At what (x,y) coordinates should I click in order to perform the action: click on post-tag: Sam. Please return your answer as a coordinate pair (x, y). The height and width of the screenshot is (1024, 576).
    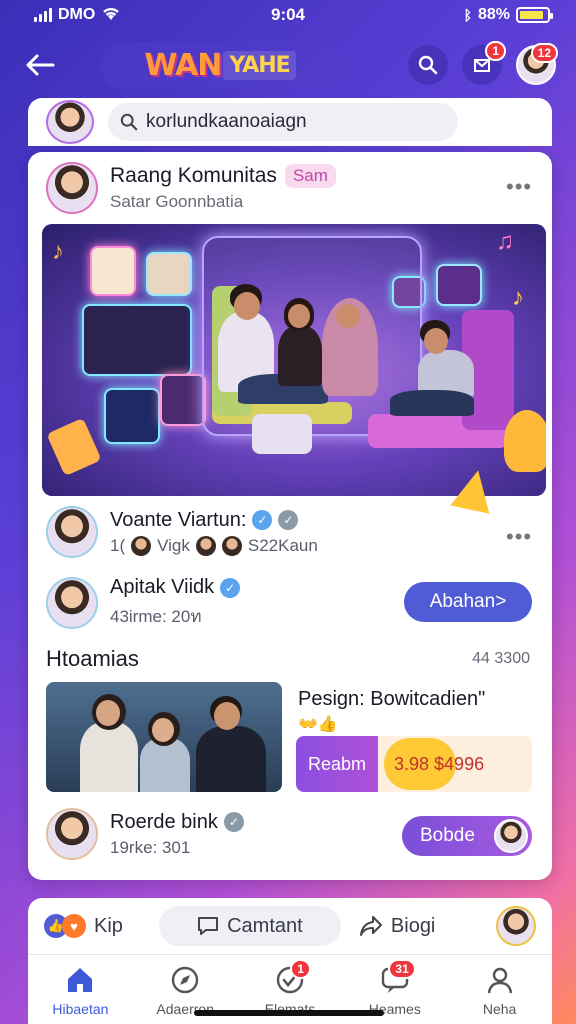
    Looking at the image, I should click on (310, 176).